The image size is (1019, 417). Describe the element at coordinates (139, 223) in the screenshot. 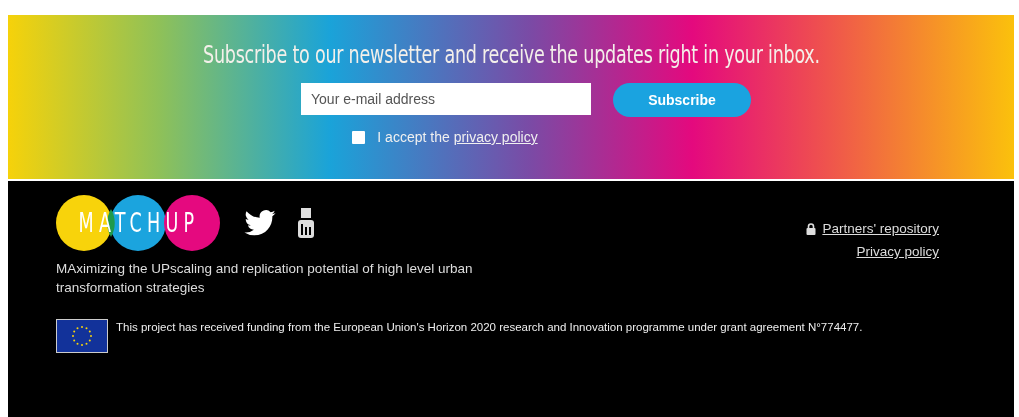

I see `logo-text: MATCHUP` at that location.